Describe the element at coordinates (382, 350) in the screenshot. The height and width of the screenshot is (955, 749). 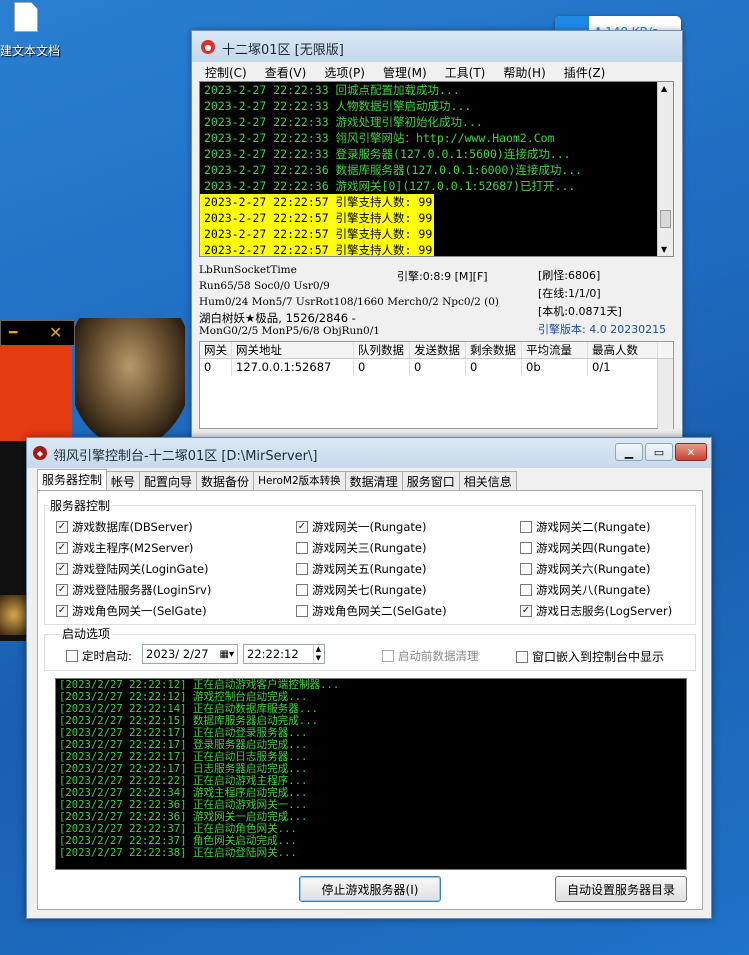
I see `col-queue: 队列数据` at that location.